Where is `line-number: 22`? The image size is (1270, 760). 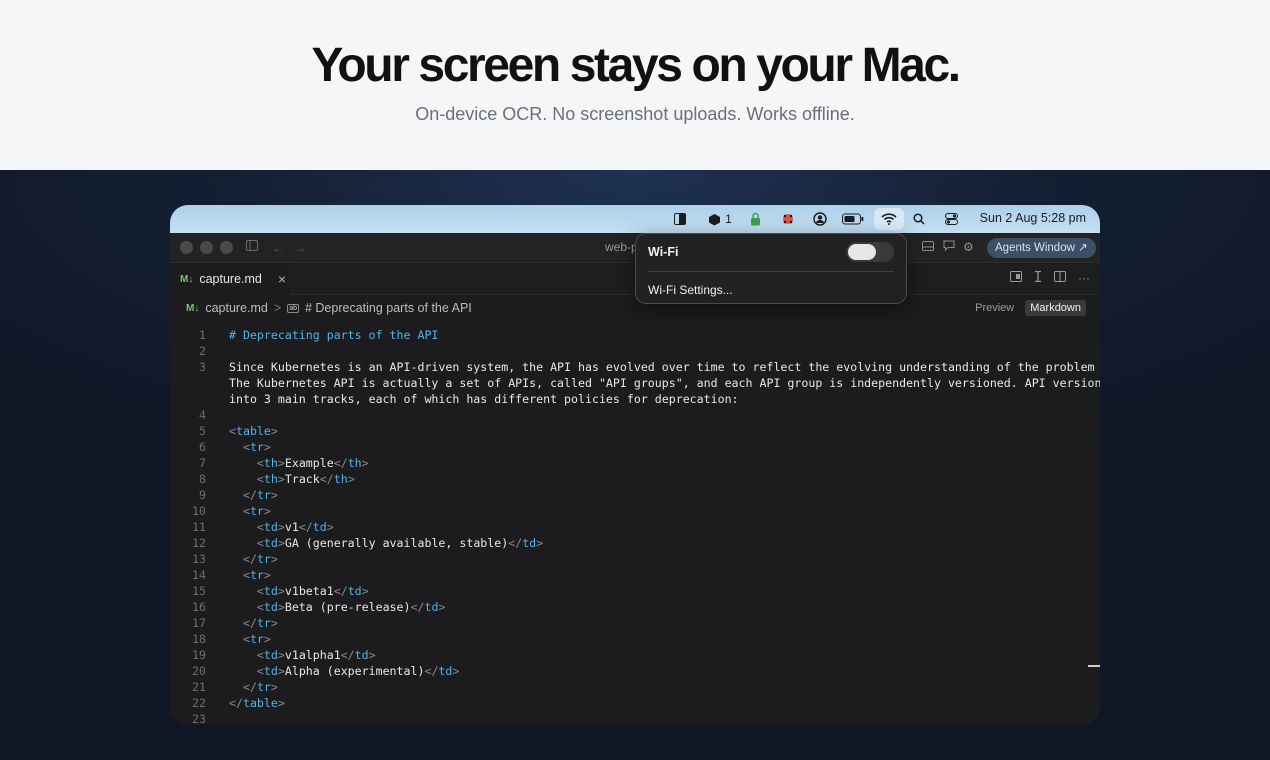 line-number: 22 is located at coordinates (199, 703).